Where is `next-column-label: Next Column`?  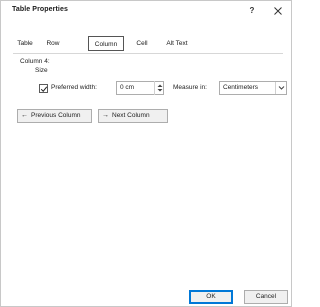 next-column-label: Next Column is located at coordinates (131, 115).